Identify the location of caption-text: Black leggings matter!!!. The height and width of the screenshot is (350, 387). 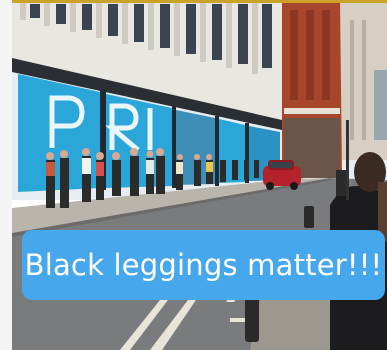
(203, 265).